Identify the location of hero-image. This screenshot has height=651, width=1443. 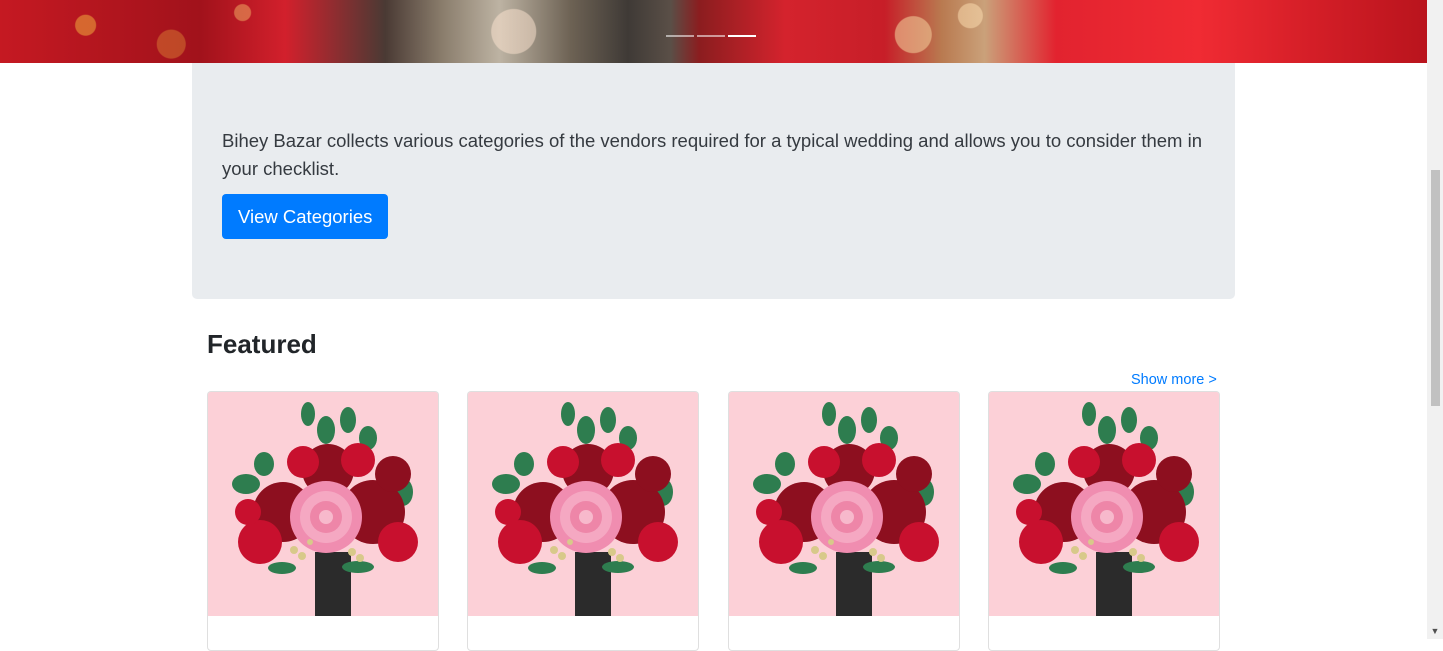
(713, 31).